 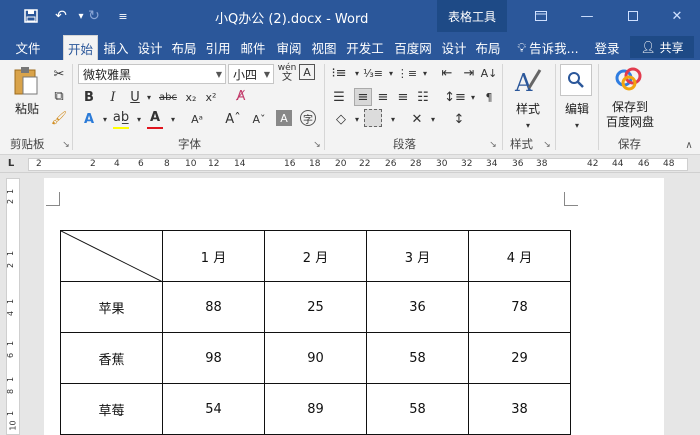 I want to click on font-size-combo: 小四 ▼, so click(x=251, y=74).